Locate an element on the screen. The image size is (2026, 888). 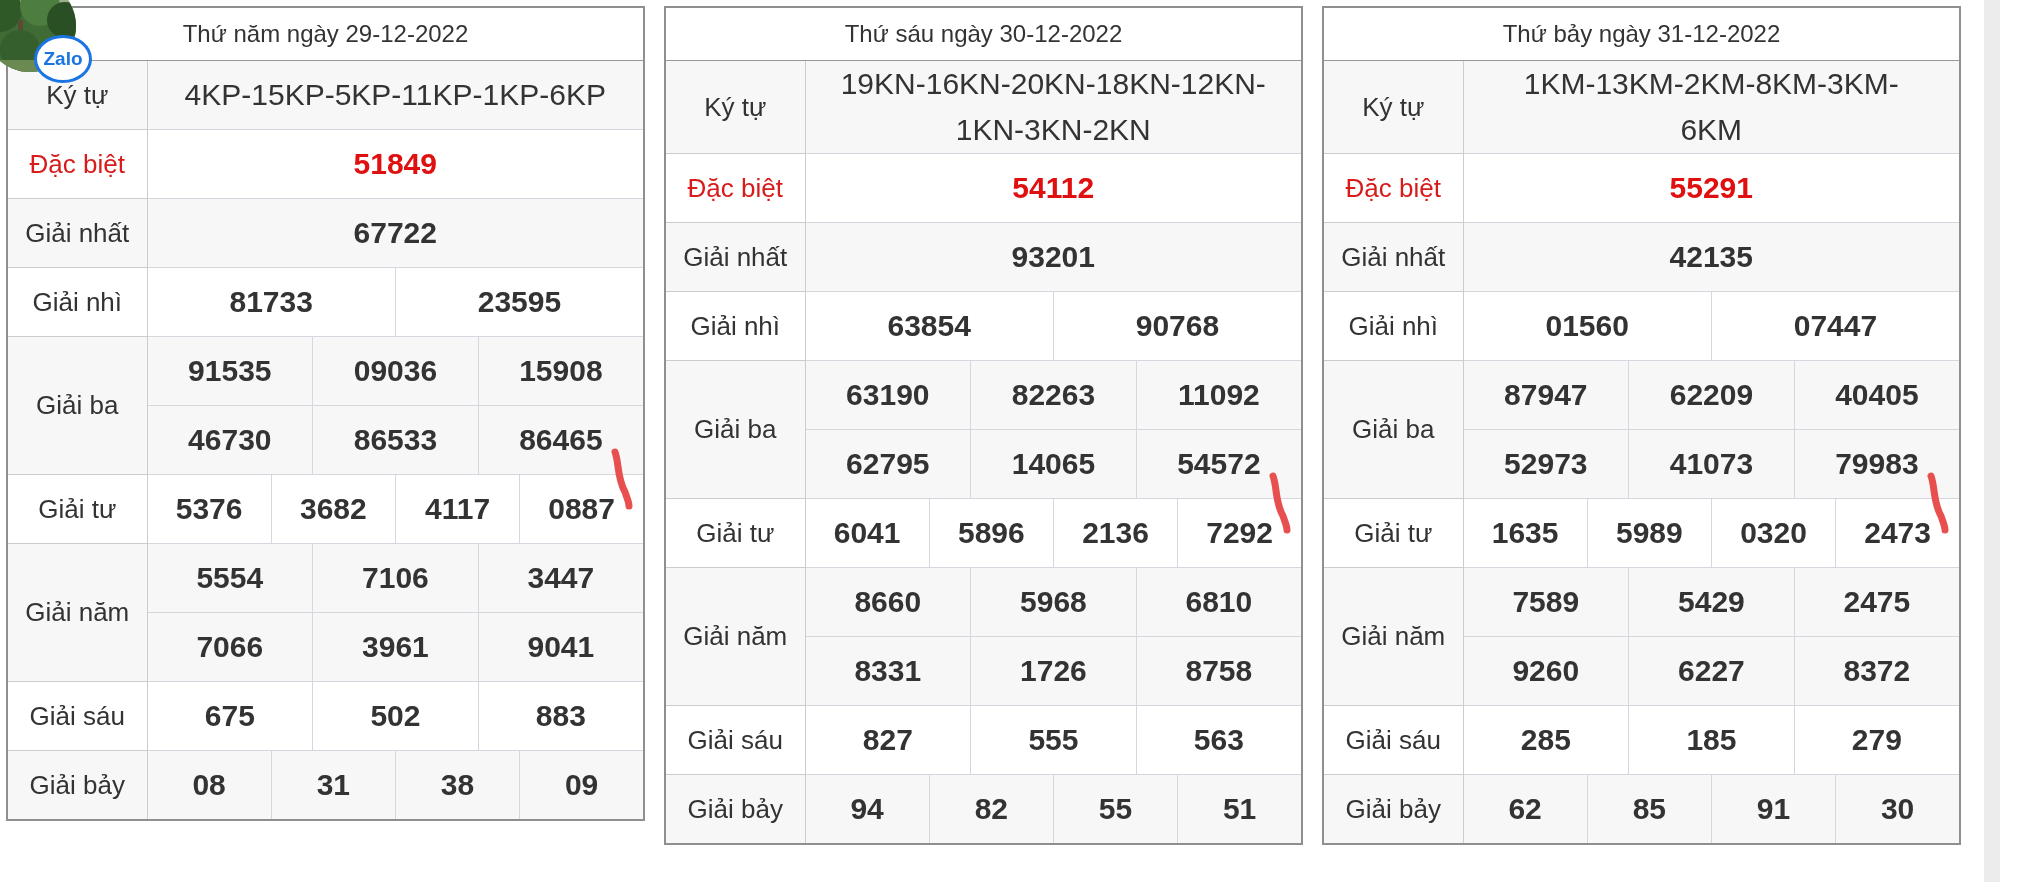
number-cell: 62209 is located at coordinates (1711, 395).